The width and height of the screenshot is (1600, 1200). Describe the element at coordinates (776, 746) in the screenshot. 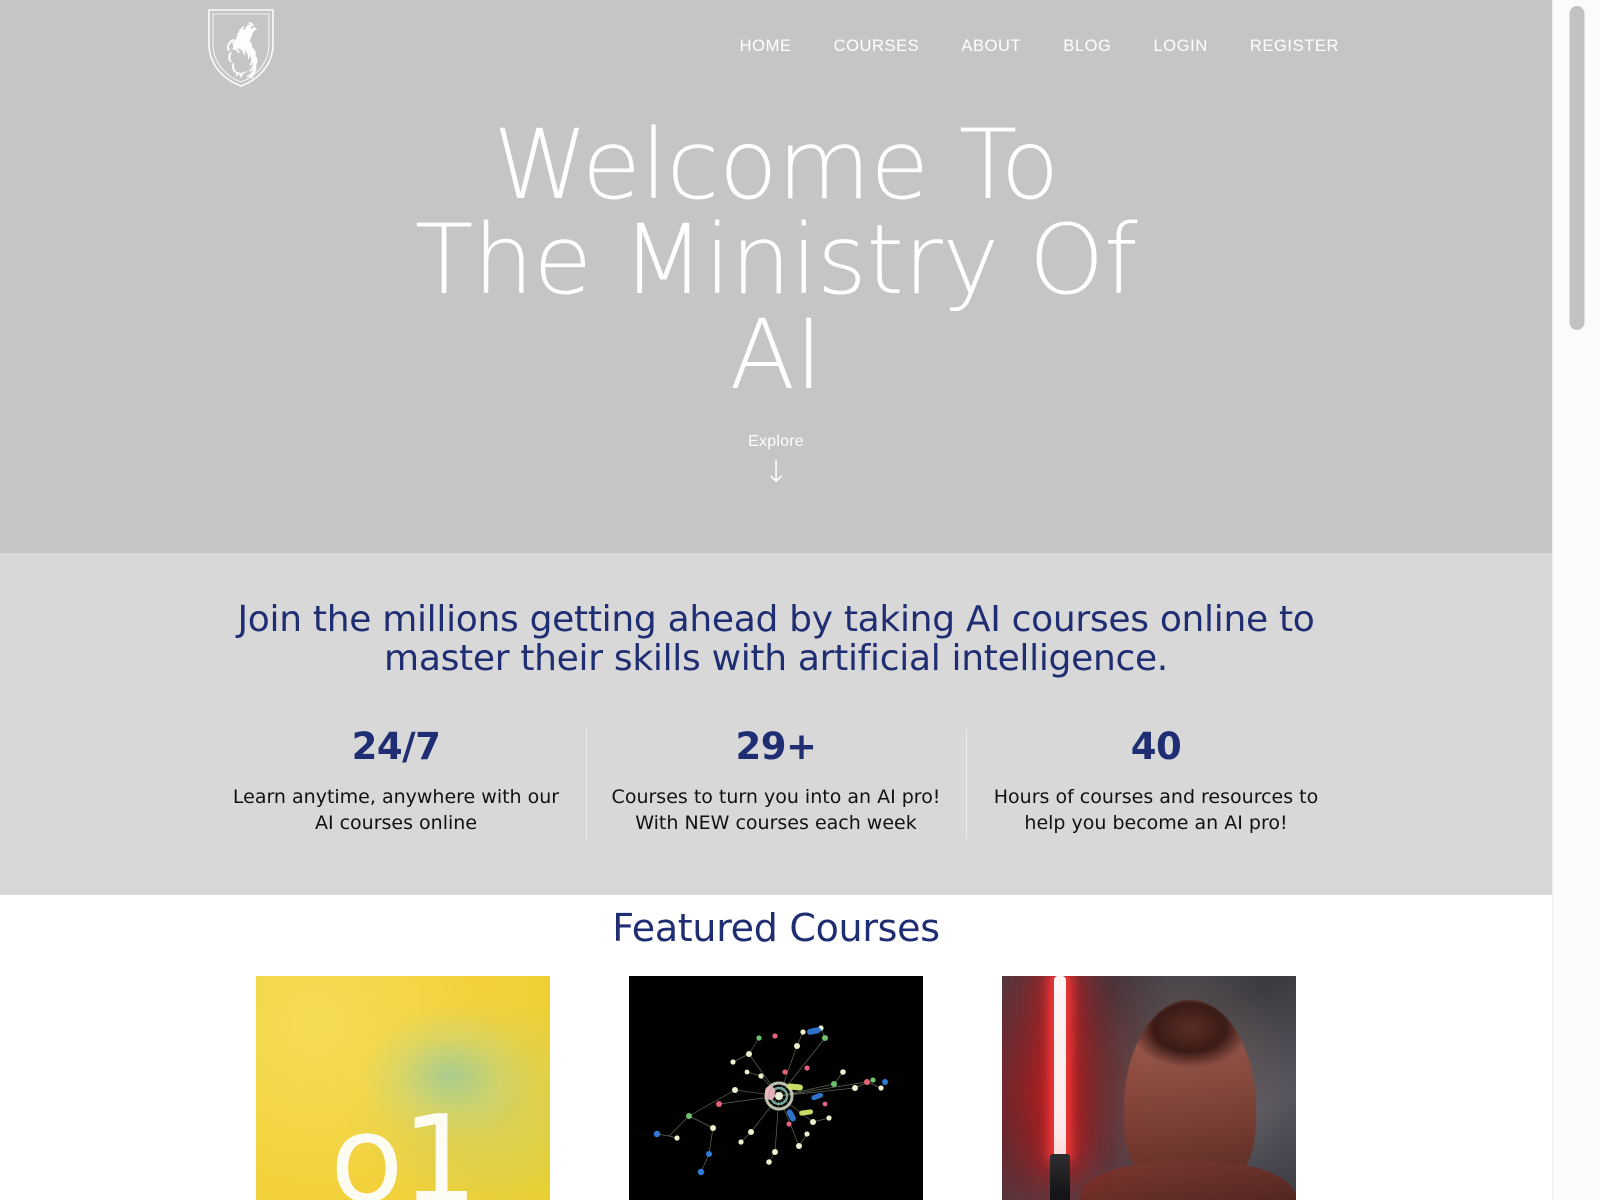

I see `stat-value: 29+` at that location.